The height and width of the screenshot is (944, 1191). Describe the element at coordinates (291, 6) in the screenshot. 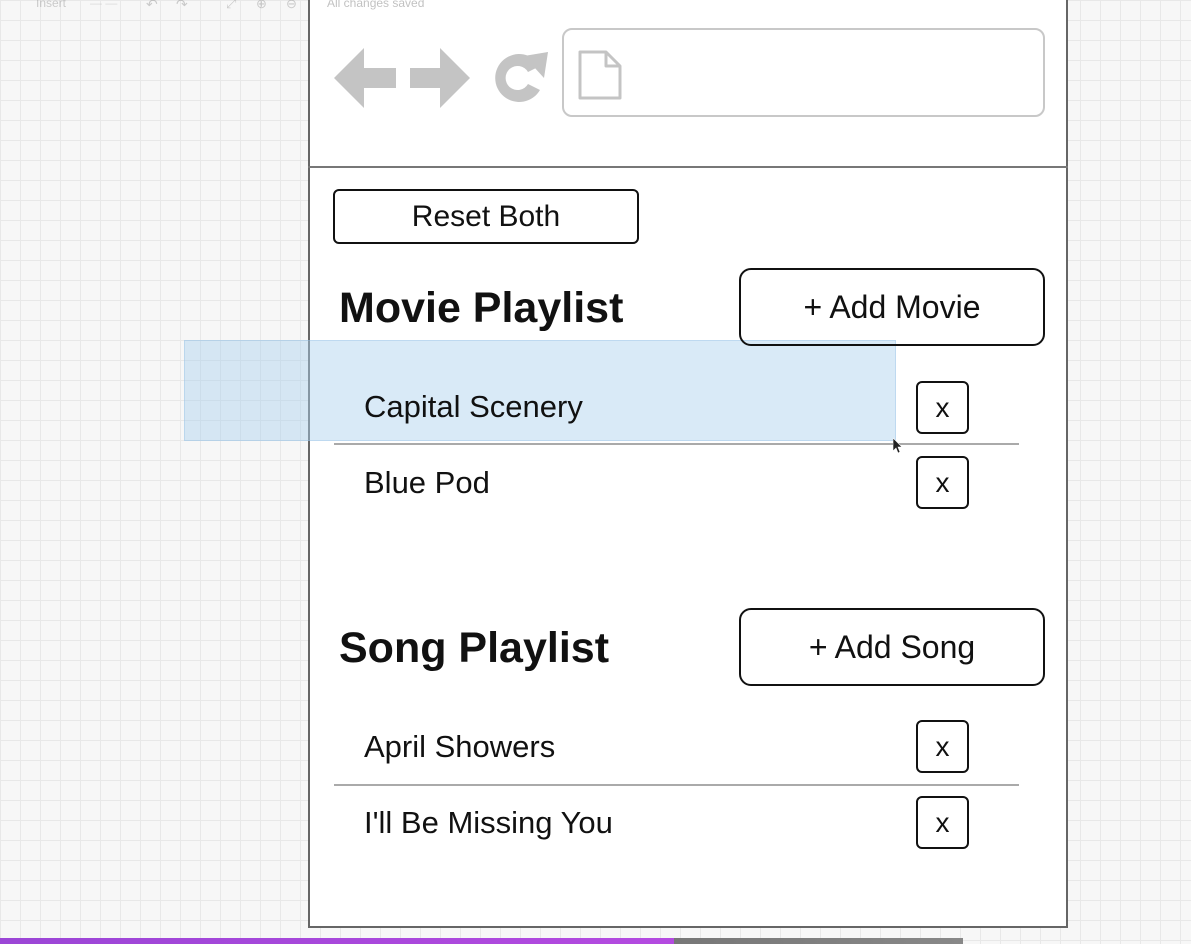

I see `zoom-out-icon: ⊖` at that location.